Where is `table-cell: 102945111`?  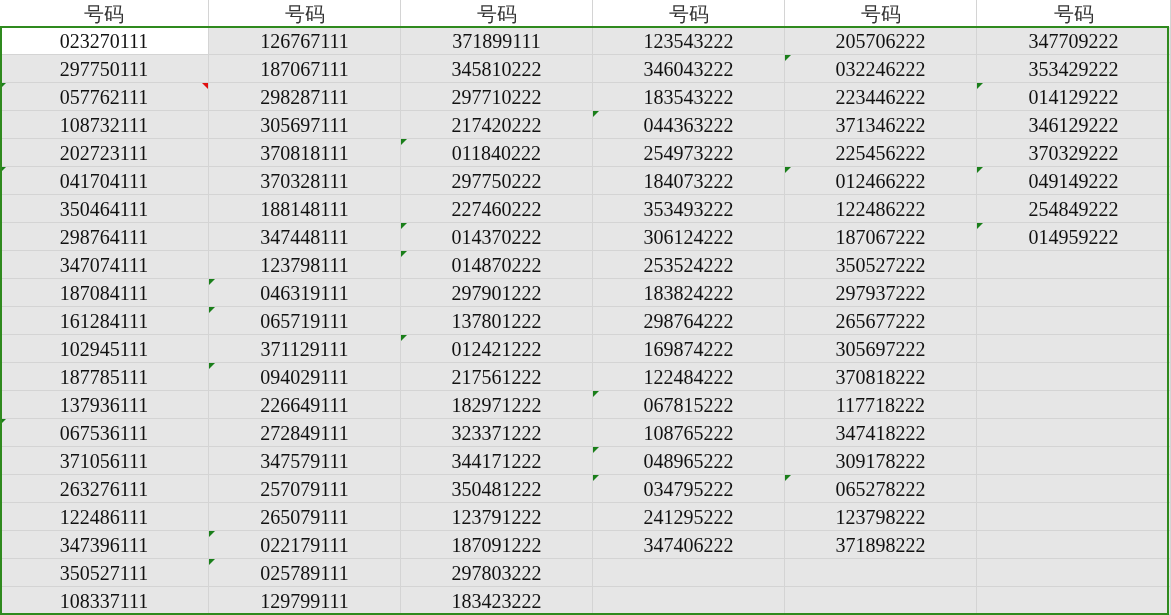
table-cell: 102945111 is located at coordinates (104, 349).